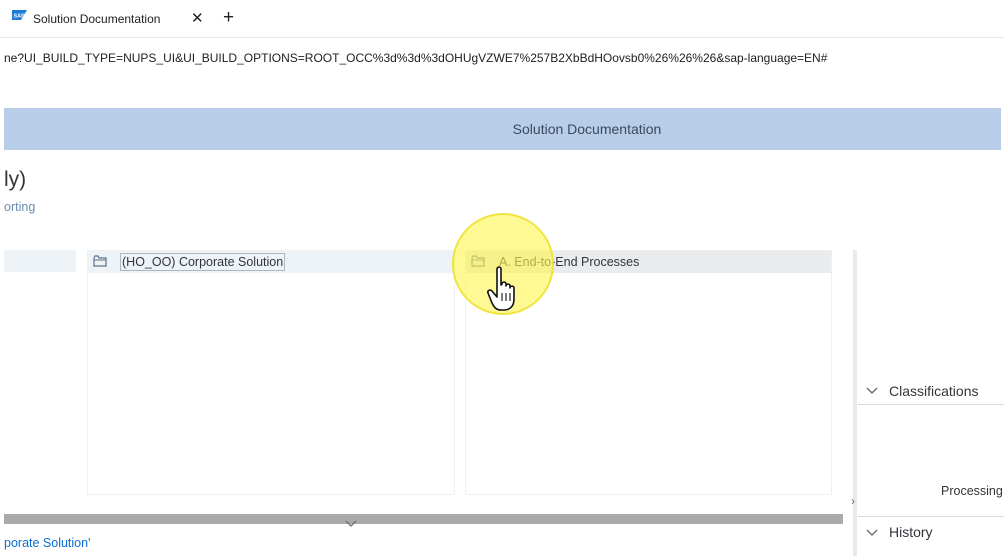  Describe the element at coordinates (501, 288) in the screenshot. I see `hand-pointer-icon` at that location.